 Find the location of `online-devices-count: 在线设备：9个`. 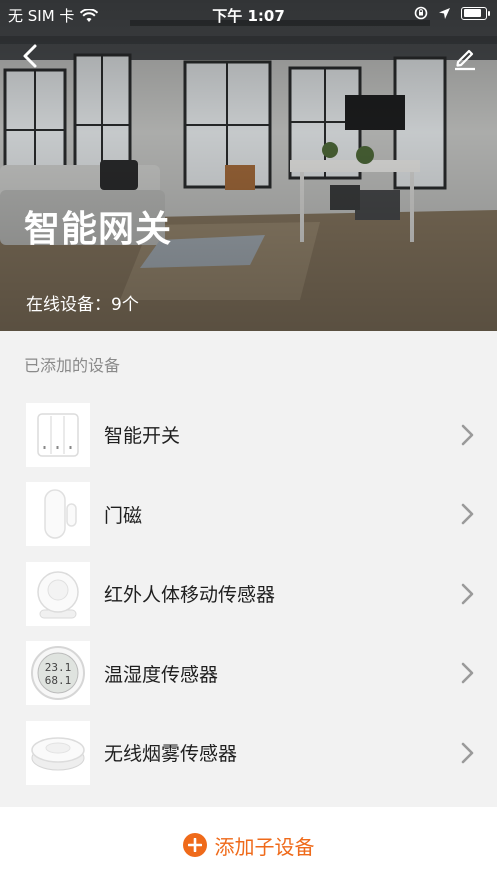

online-devices-count: 在线设备：9个 is located at coordinates (82, 305).